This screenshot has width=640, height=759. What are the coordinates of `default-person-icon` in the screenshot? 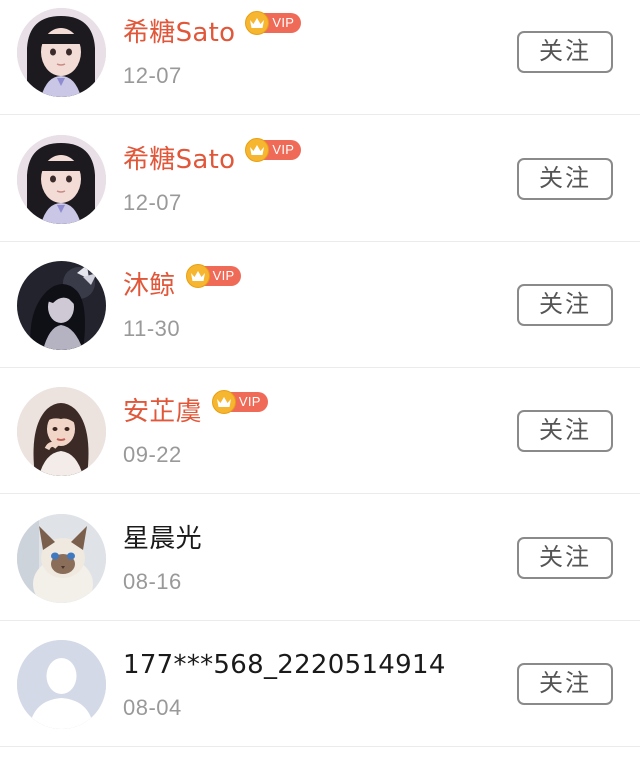 It's located at (61, 684).